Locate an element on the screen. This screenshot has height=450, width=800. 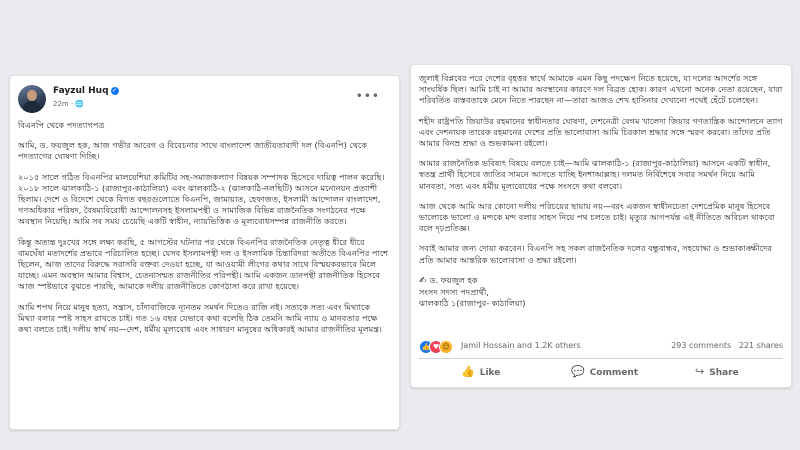
verified-badge-icon: ✓ is located at coordinates (114, 91).